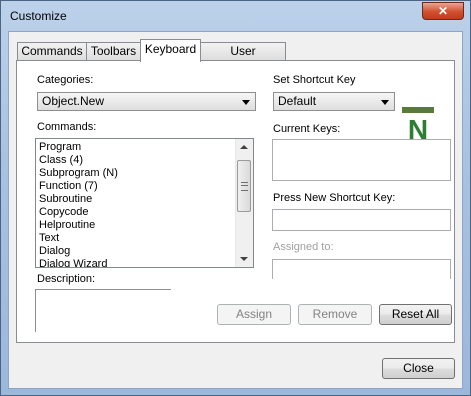 The width and height of the screenshot is (471, 396). I want to click on grip-icon, so click(244, 186).